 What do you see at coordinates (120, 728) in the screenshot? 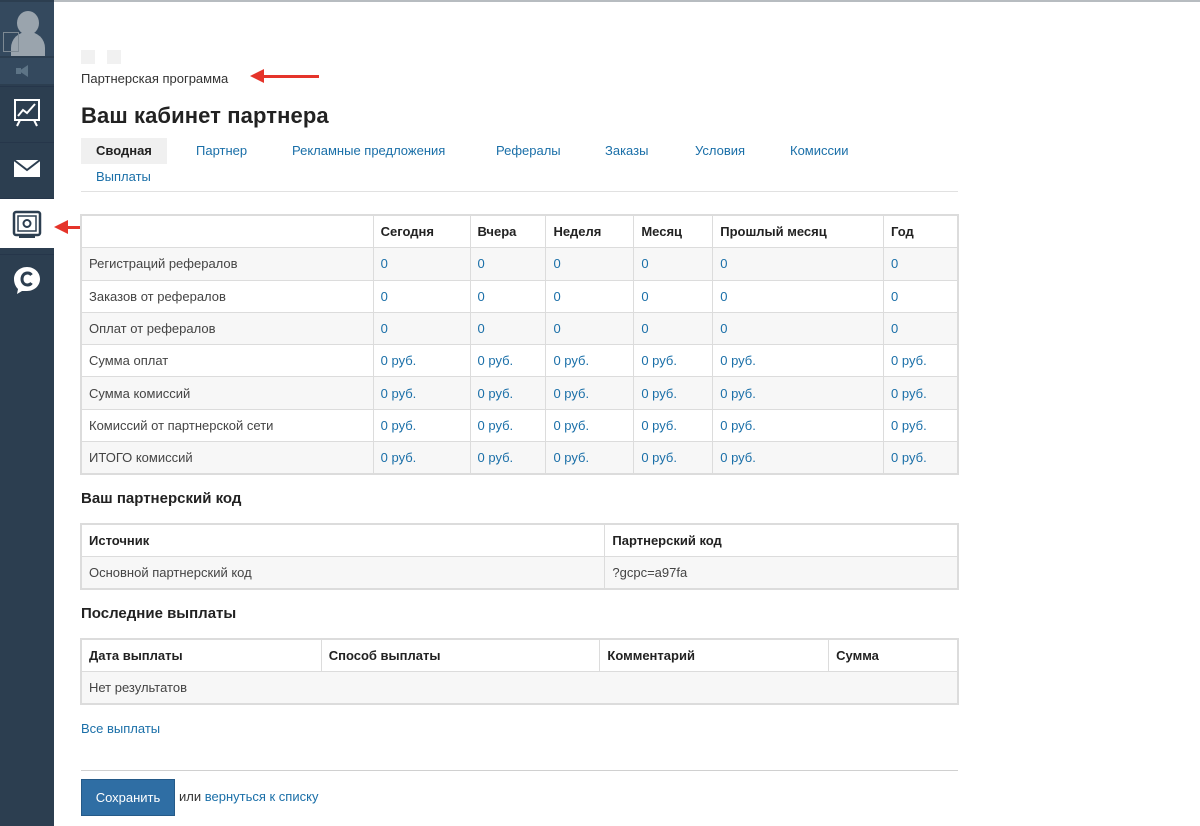
I see `all-payouts-link: Все выплаты` at bounding box center [120, 728].